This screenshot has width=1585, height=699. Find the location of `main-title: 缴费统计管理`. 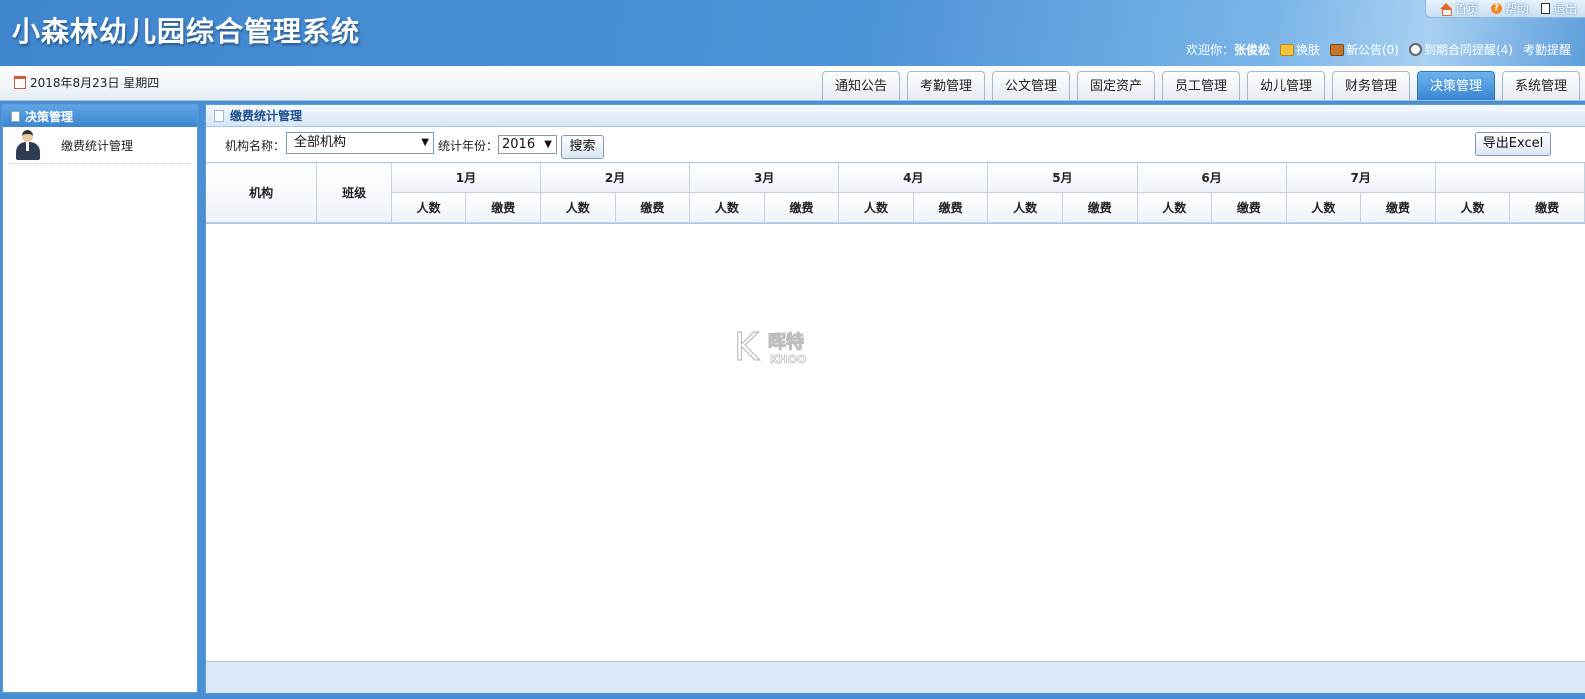

main-title: 缴费统计管理 is located at coordinates (266, 116).